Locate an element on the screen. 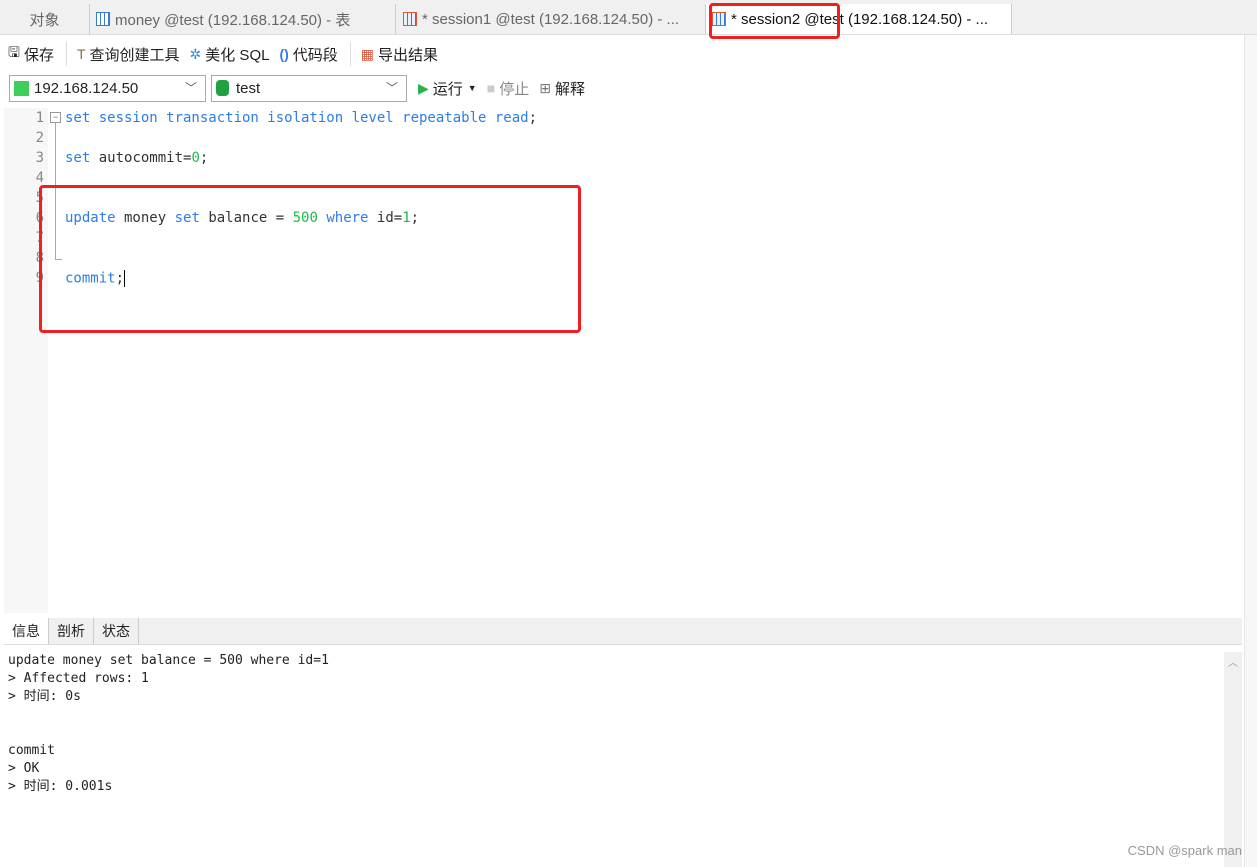 This screenshot has height=867, width=1257. table-icon is located at coordinates (103, 19).